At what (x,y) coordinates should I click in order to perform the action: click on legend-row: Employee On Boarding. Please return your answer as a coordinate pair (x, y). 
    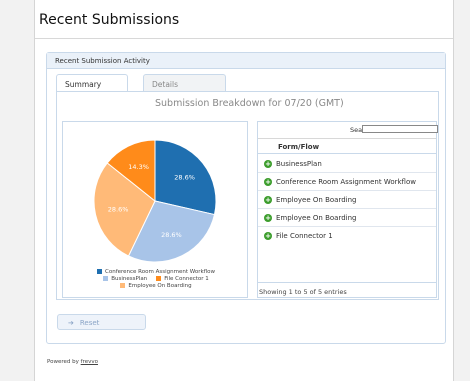
    Looking at the image, I should click on (156, 285).